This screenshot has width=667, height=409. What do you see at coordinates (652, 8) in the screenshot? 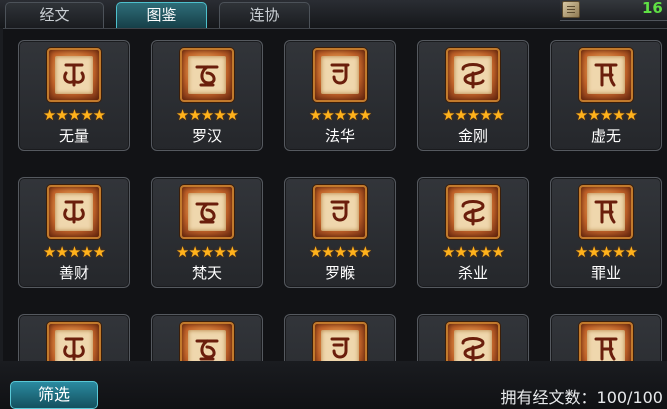
I see `counter-value: 16` at bounding box center [652, 8].